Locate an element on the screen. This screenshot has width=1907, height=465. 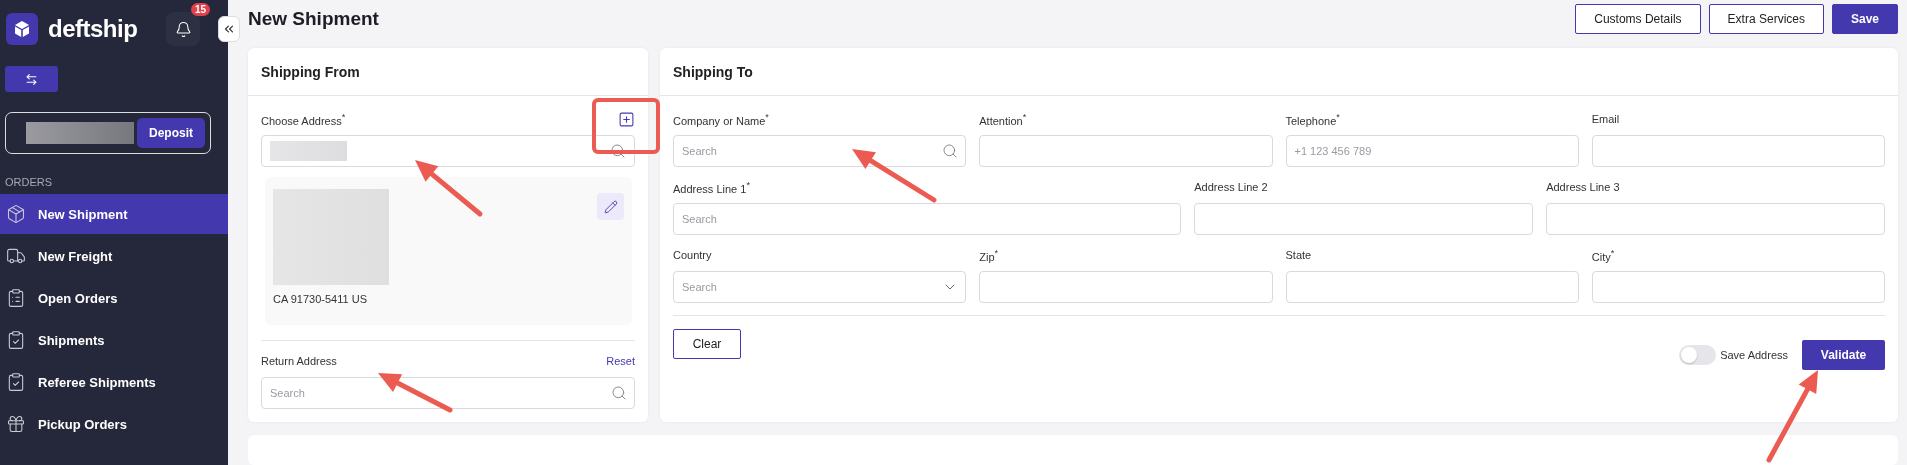
field-label: City$^{*}$ is located at coordinates (1603, 255).